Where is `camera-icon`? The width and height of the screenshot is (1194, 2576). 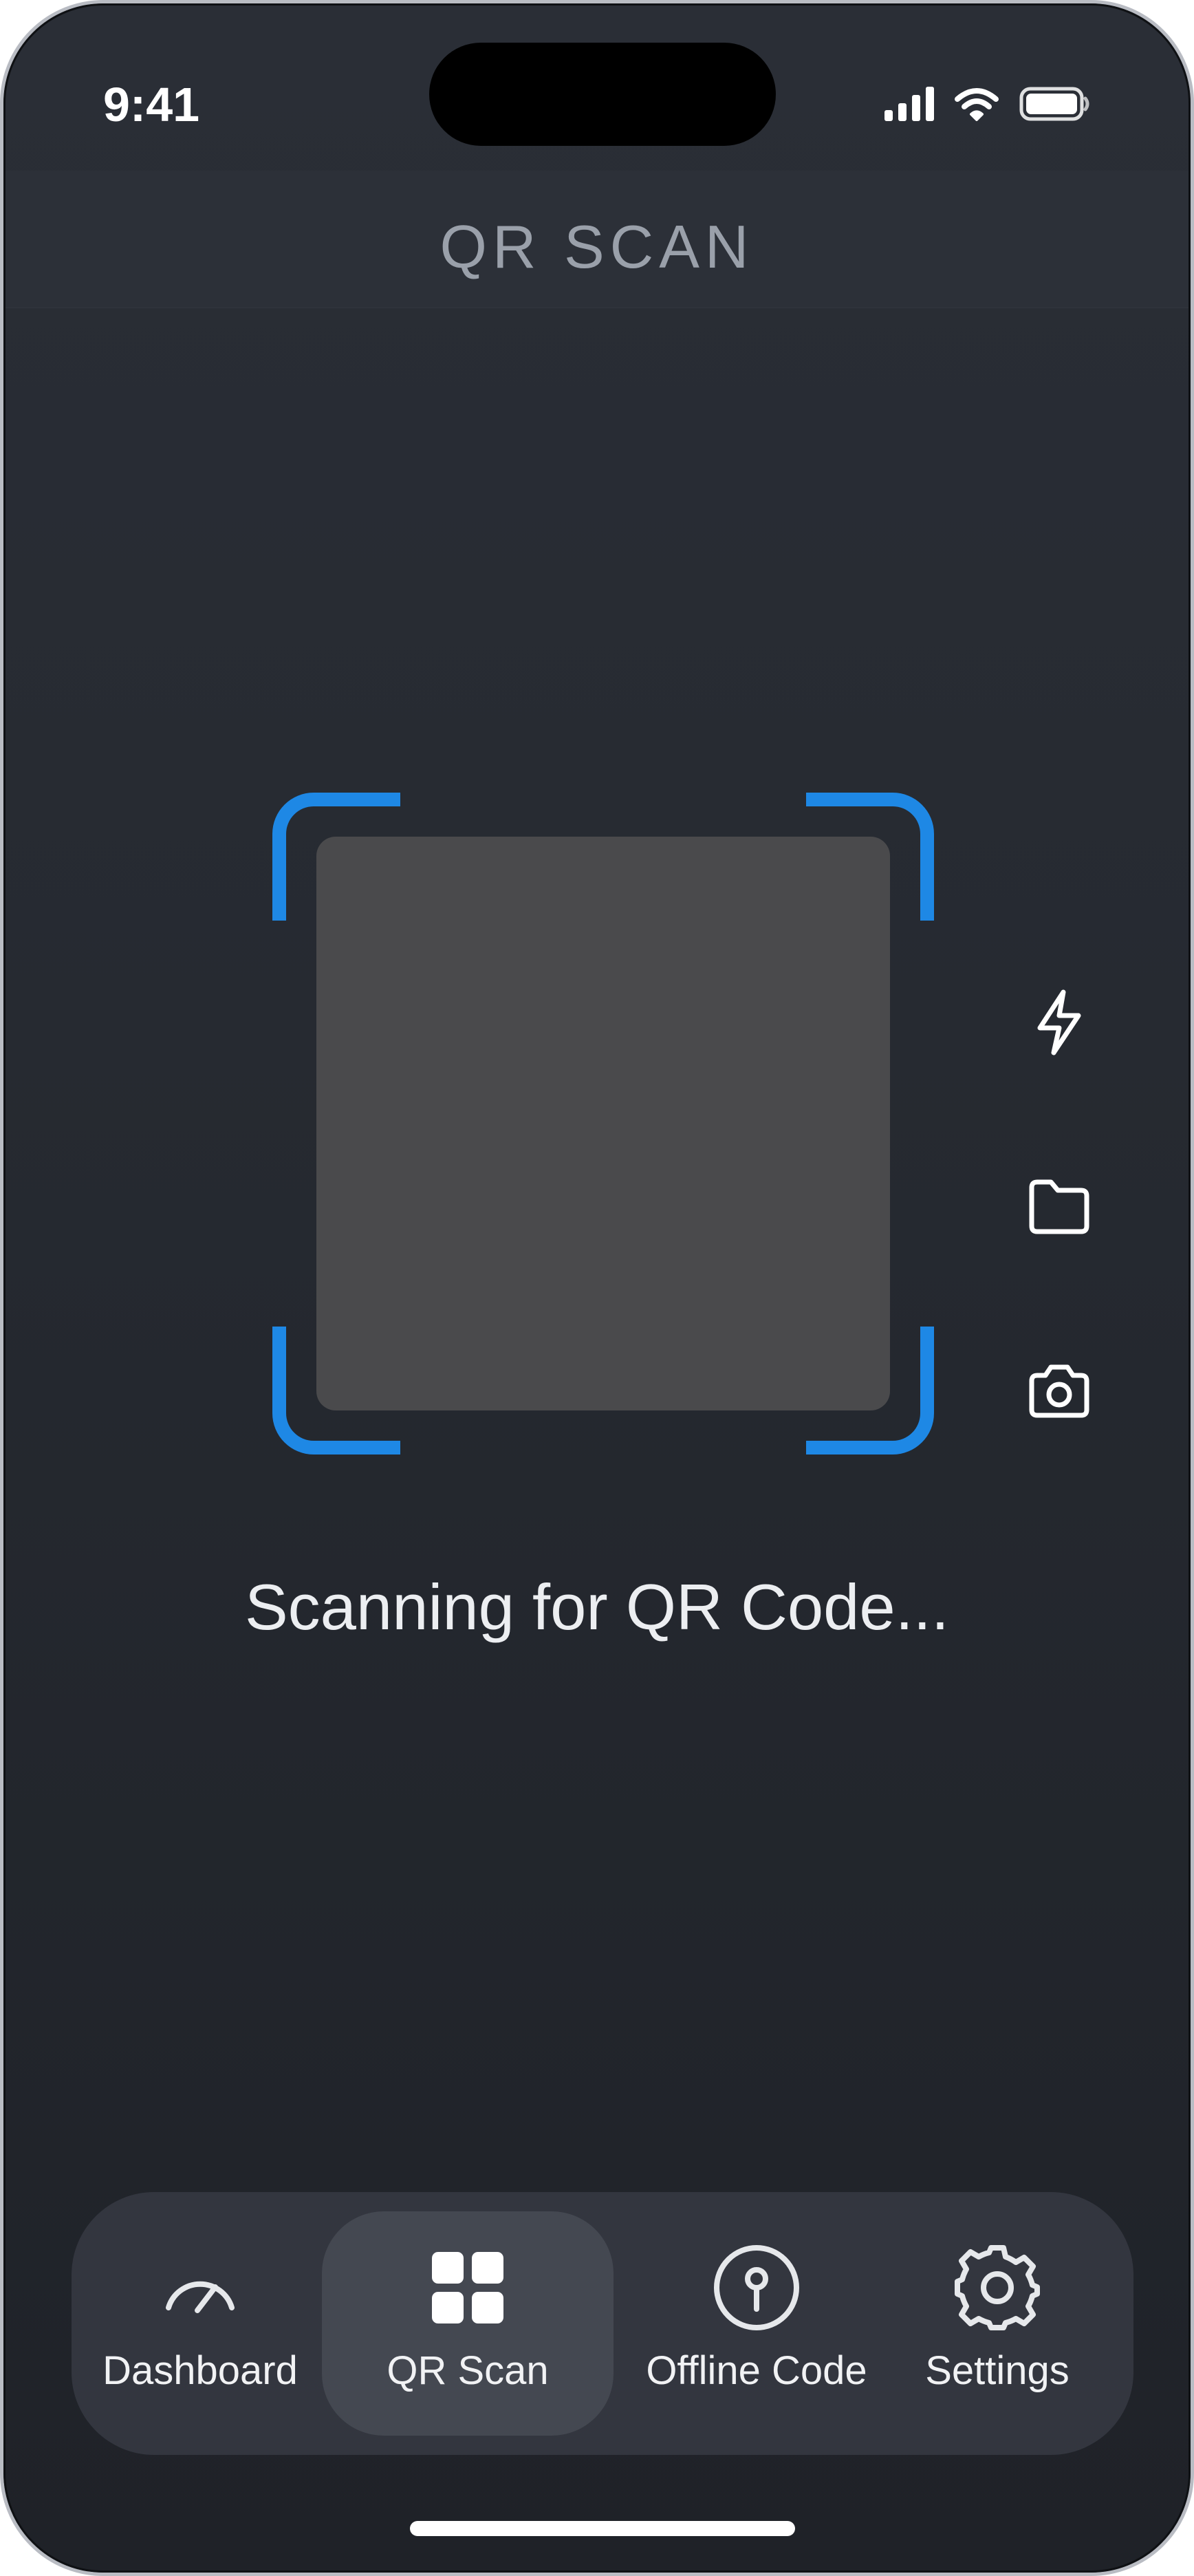 camera-icon is located at coordinates (1059, 1391).